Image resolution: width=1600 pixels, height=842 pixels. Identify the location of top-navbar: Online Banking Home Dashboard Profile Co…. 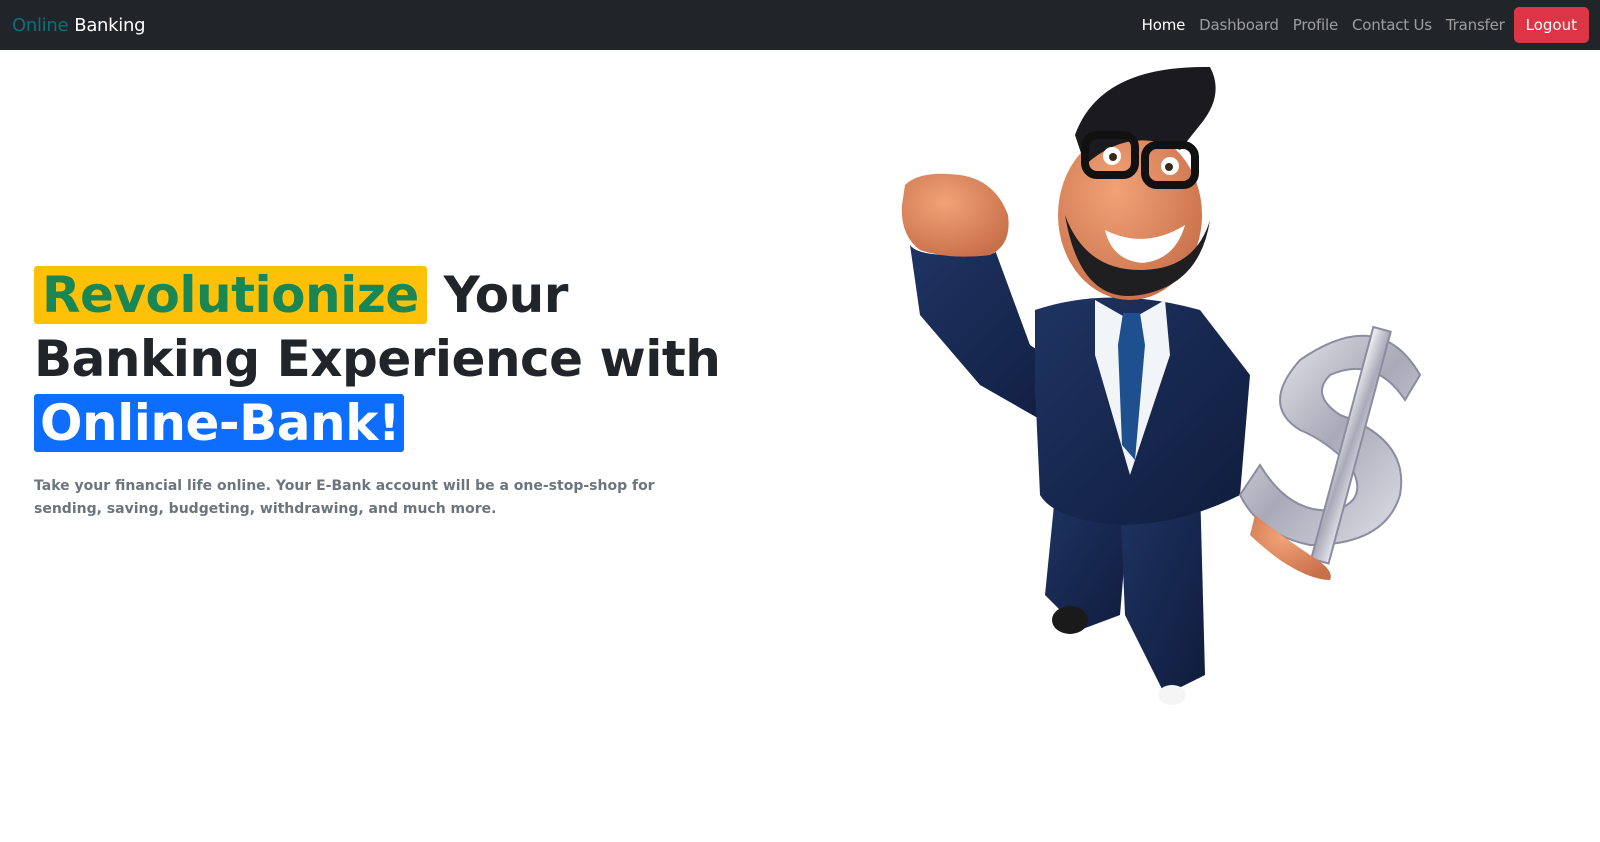
(800, 25).